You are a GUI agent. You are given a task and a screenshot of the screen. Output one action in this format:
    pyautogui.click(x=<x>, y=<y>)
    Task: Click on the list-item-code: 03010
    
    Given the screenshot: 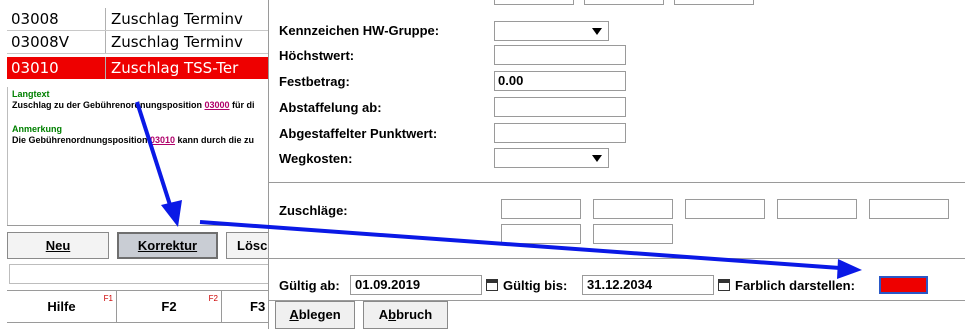 What is the action you would take?
    pyautogui.click(x=35, y=68)
    